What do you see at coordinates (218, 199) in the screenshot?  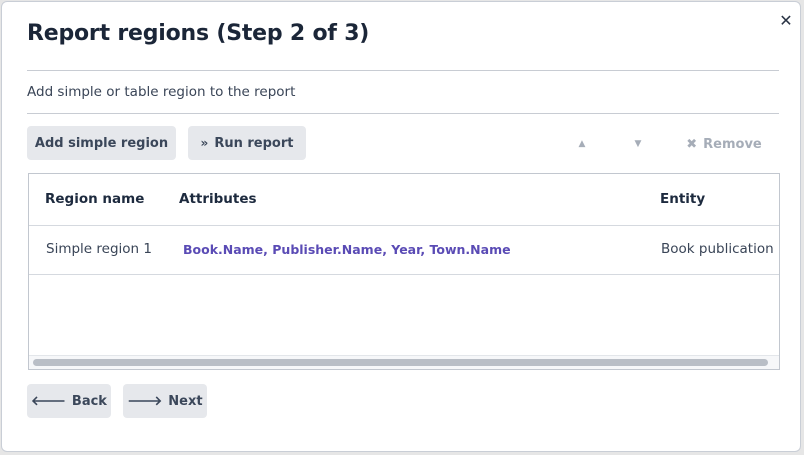 I see `column-header-attributes: Attributes` at bounding box center [218, 199].